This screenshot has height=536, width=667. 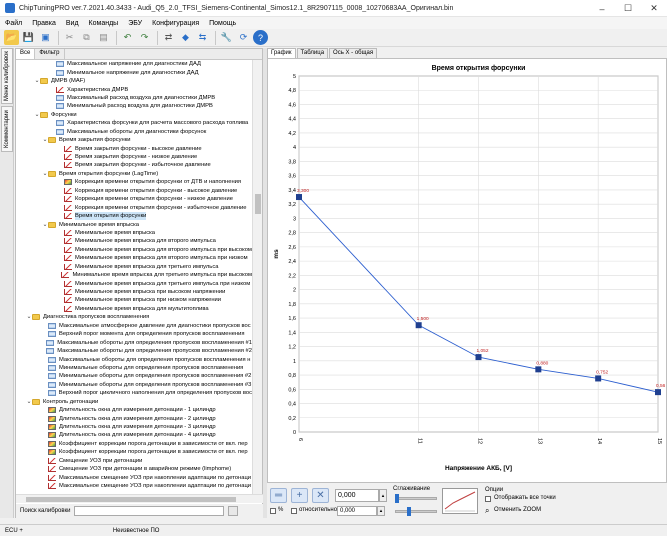 I want to click on save-icon: 💾, so click(x=28, y=37).